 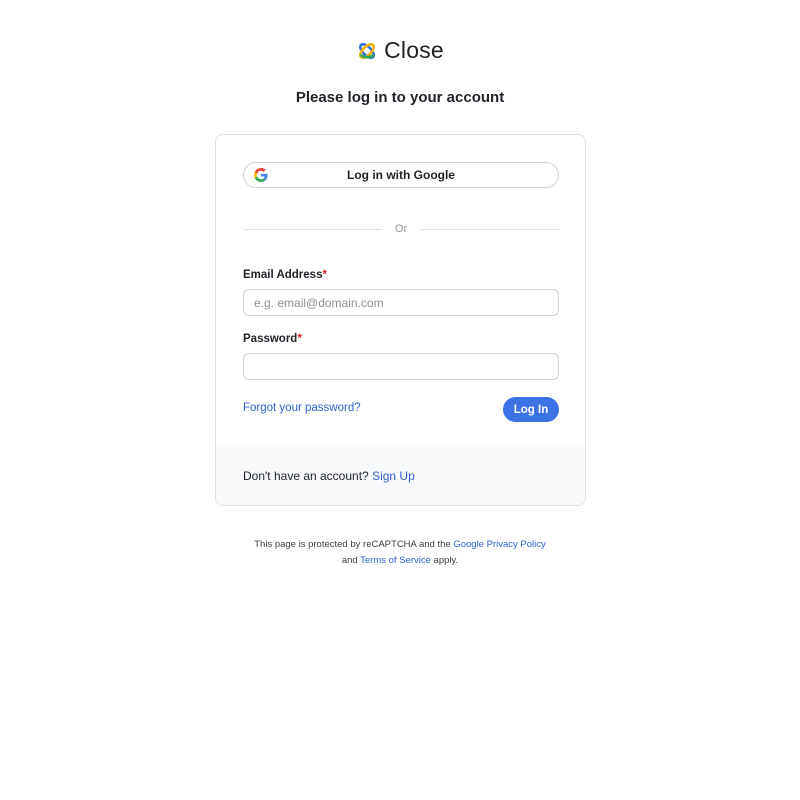 I want to click on divider-text: Or, so click(x=401, y=229).